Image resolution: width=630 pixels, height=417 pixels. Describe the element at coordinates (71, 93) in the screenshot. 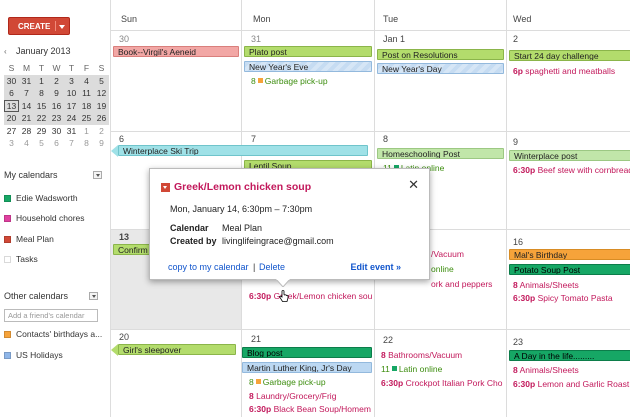

I see `mini-day: 10` at that location.